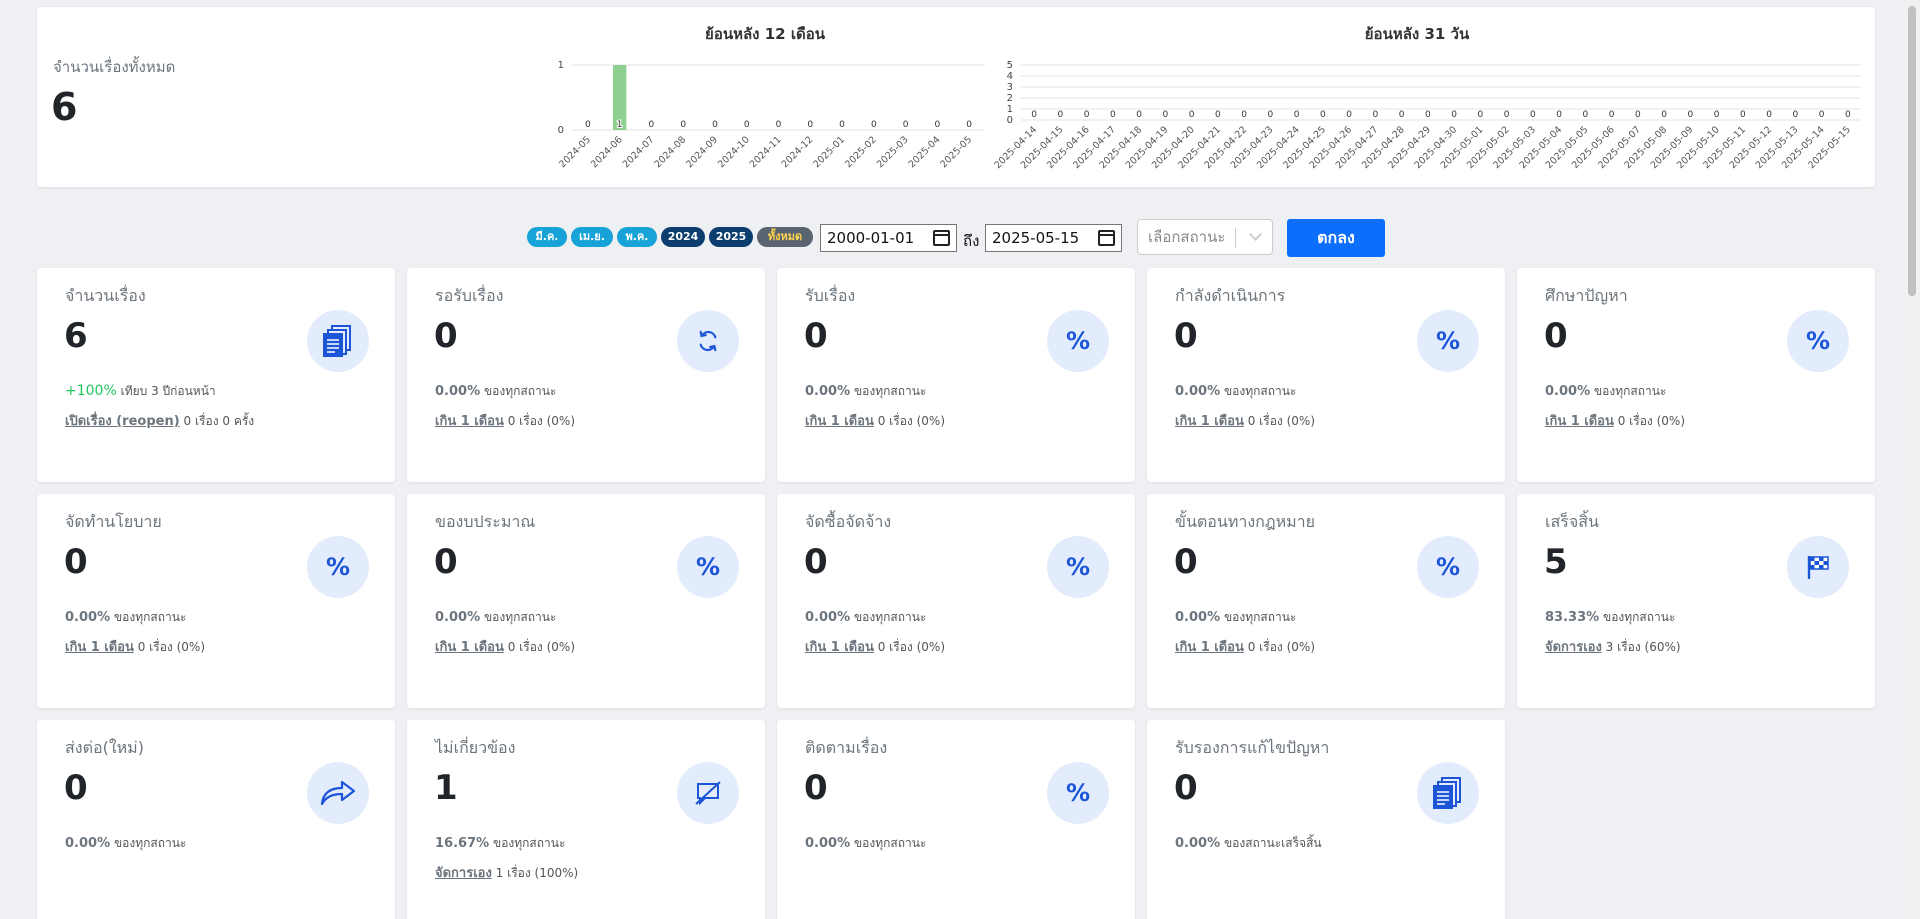 The image size is (1920, 919). Describe the element at coordinates (871, 238) in the screenshot. I see `date-from-value: 2000-01-01` at that location.